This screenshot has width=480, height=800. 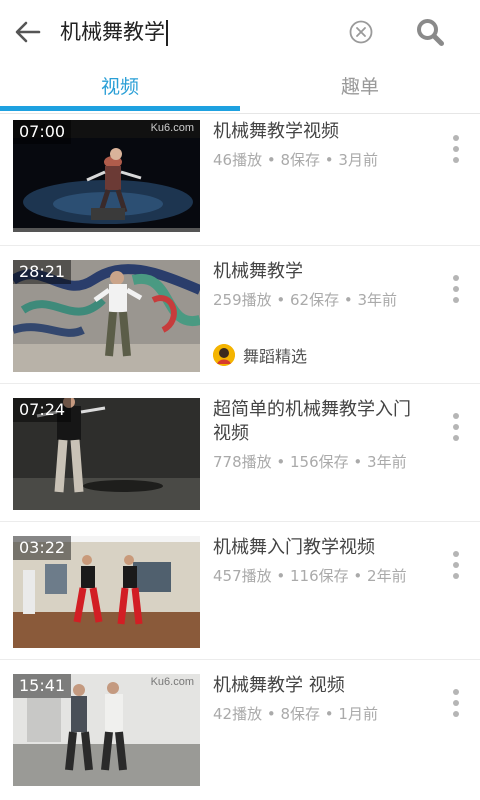 What do you see at coordinates (360, 87) in the screenshot?
I see `tab-playlists: 趣单` at bounding box center [360, 87].